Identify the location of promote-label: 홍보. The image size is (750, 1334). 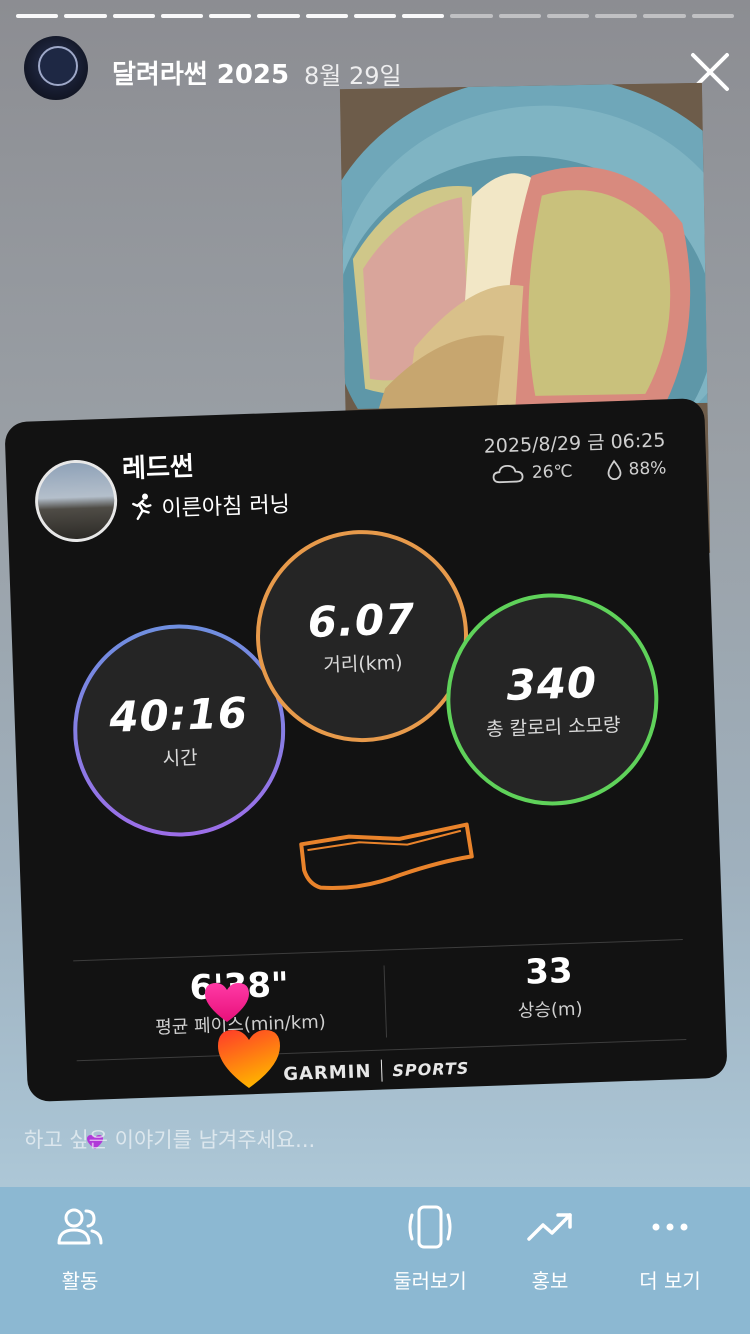
(550, 1281).